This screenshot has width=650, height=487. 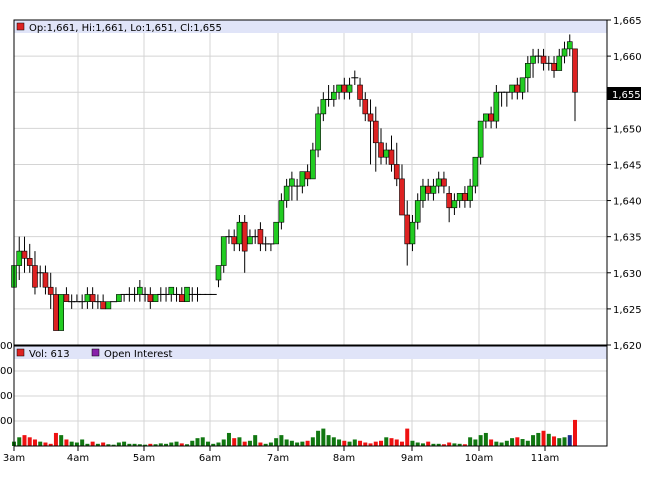 I want to click on time-tick-label: 10am, so click(x=479, y=458).